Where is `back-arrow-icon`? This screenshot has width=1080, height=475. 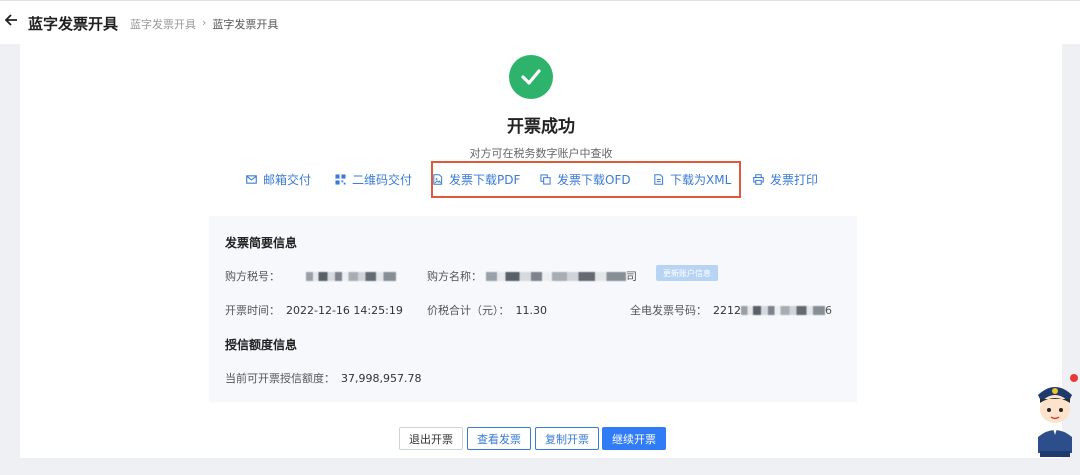
back-arrow-icon is located at coordinates (12, 22).